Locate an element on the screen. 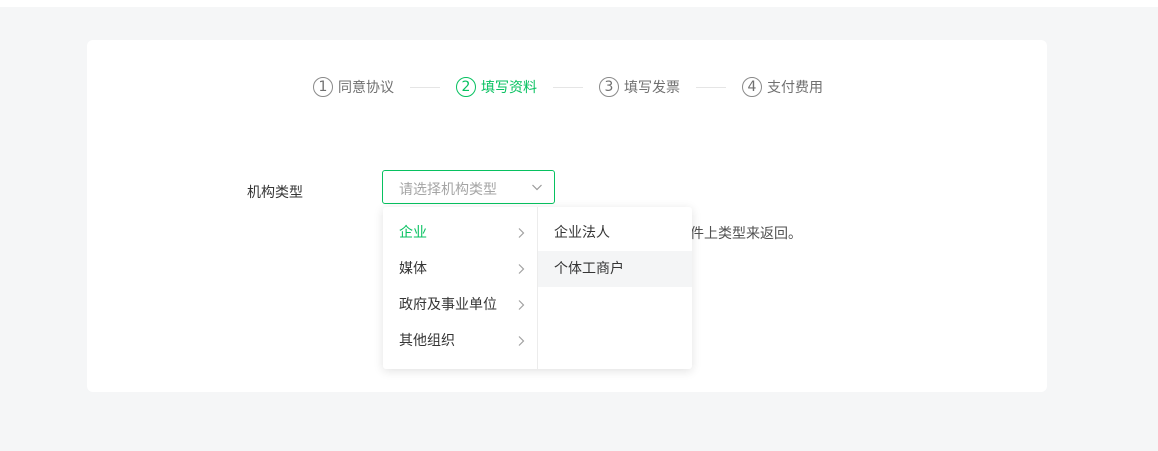 This screenshot has width=1158, height=451. chevron-down-icon is located at coordinates (537, 187).